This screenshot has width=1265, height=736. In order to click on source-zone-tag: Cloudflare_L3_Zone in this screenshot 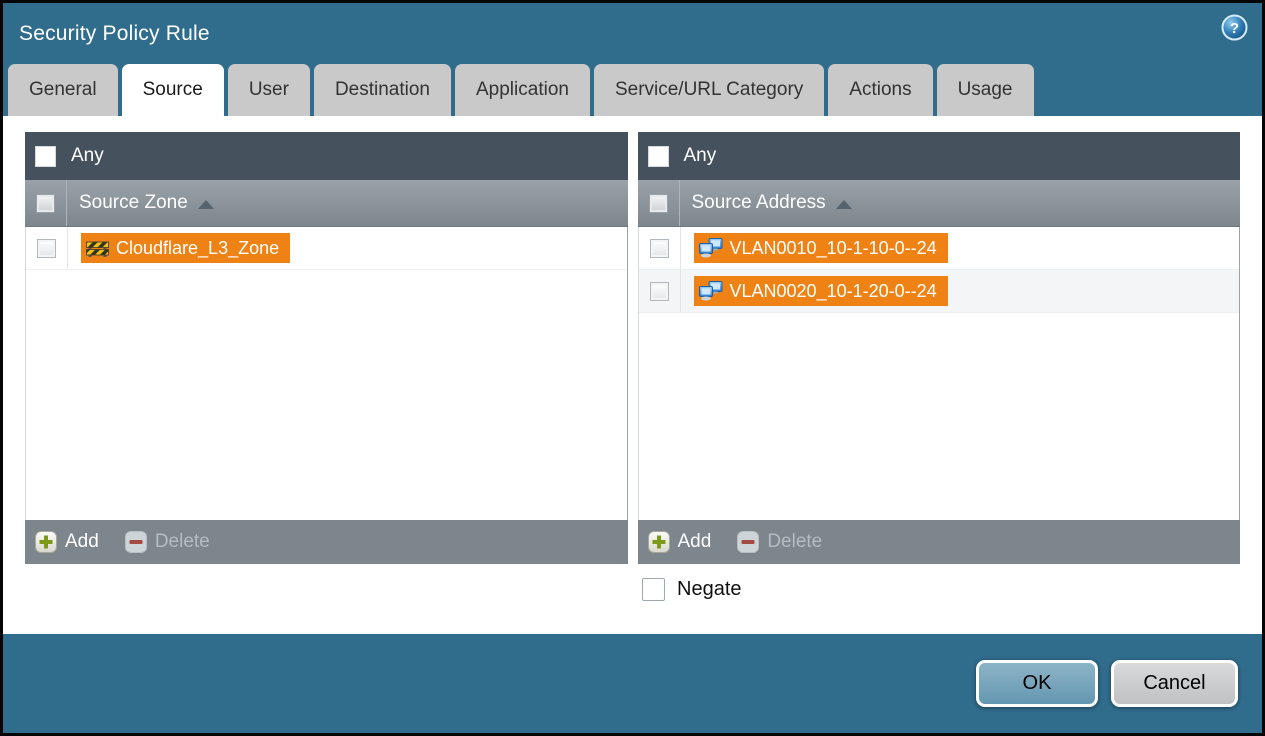, I will do `click(186, 248)`.